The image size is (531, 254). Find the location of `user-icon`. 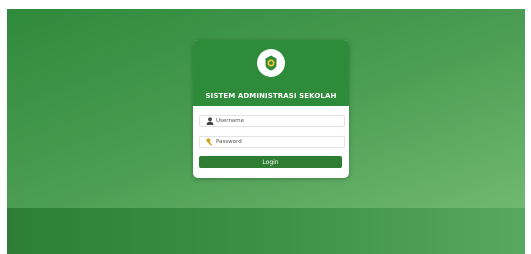

user-icon is located at coordinates (209, 121).